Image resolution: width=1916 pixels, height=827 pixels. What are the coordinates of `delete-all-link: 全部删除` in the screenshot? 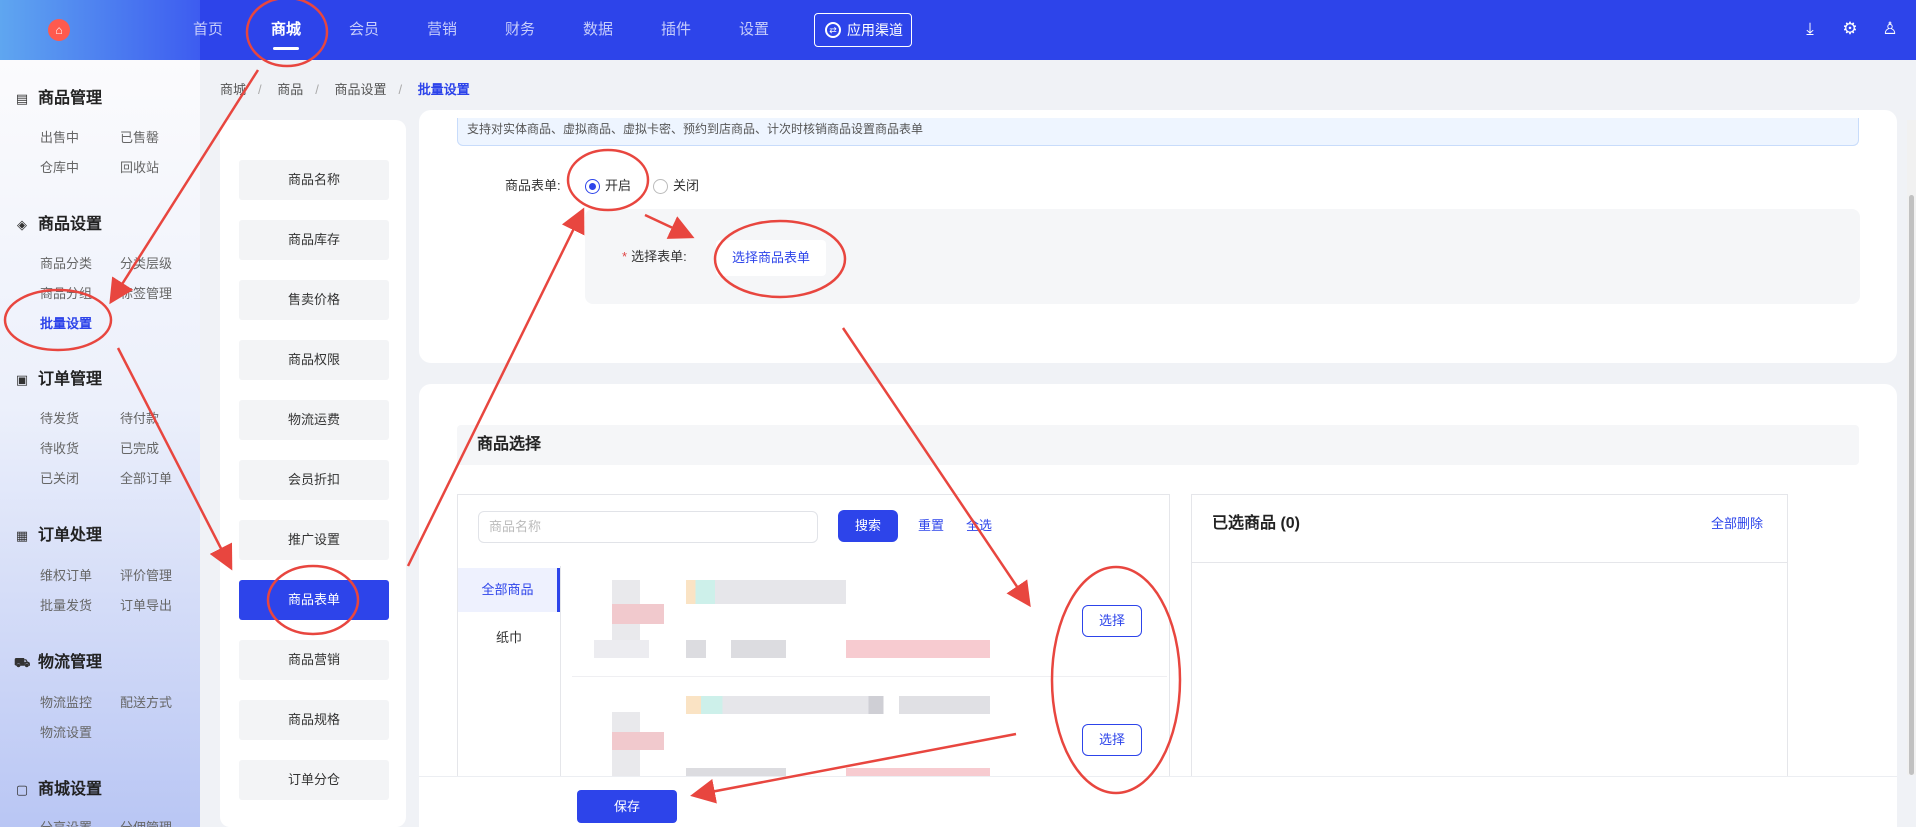 It's located at (1737, 524).